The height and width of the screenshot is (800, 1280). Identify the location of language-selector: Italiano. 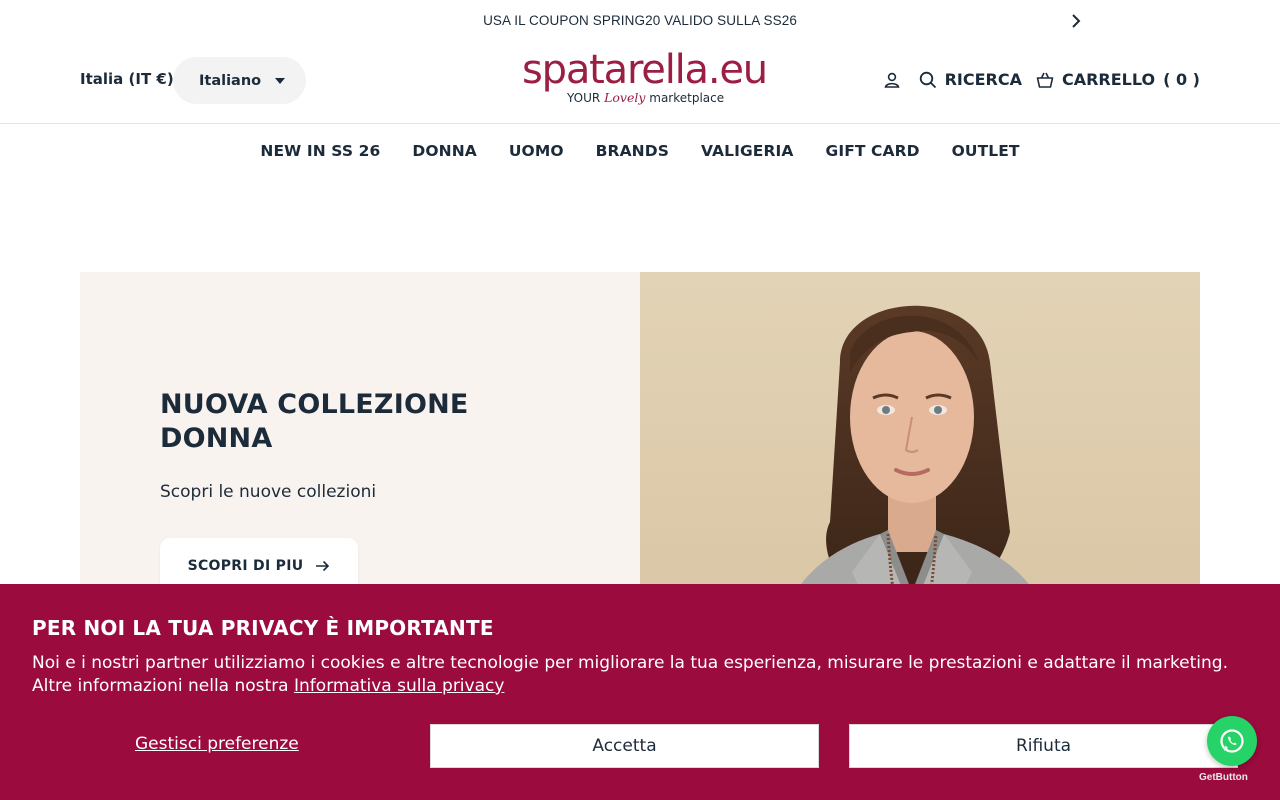
(239, 80).